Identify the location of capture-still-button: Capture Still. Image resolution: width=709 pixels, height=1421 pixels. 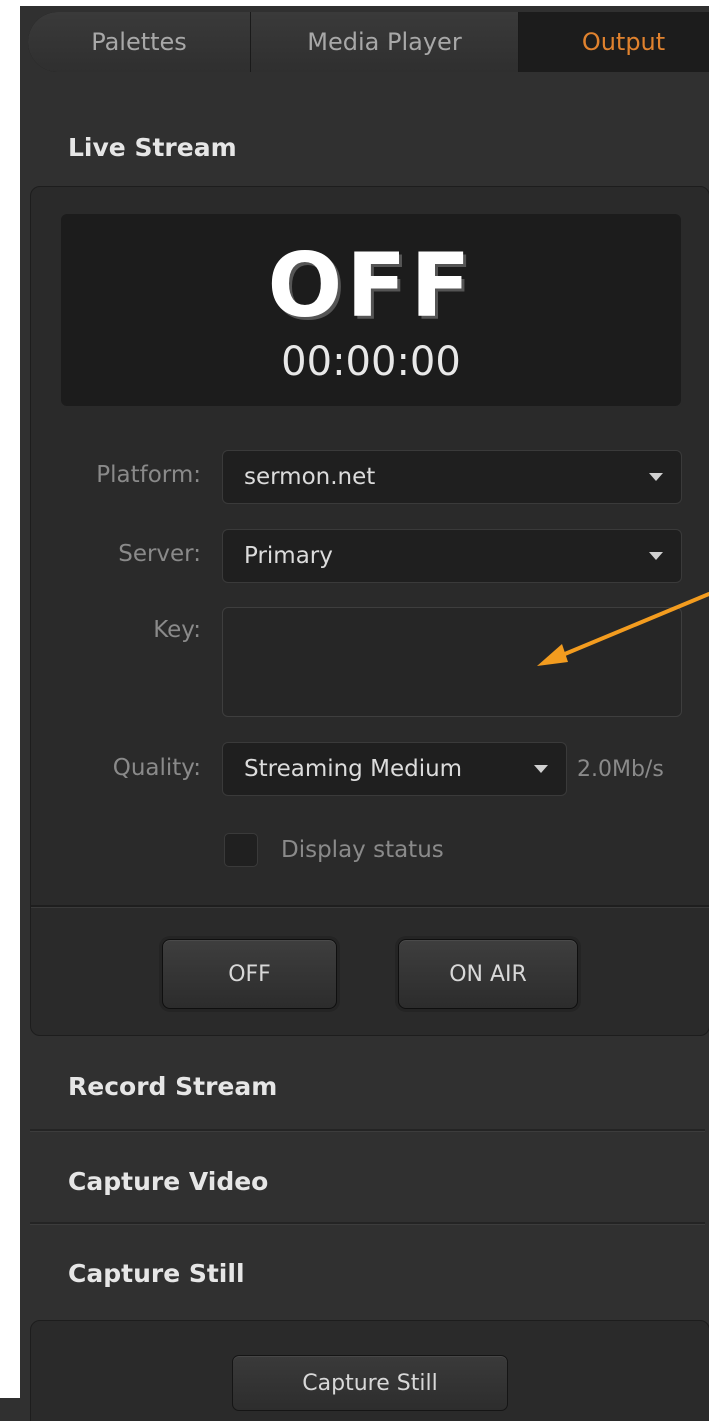
(370, 1383).